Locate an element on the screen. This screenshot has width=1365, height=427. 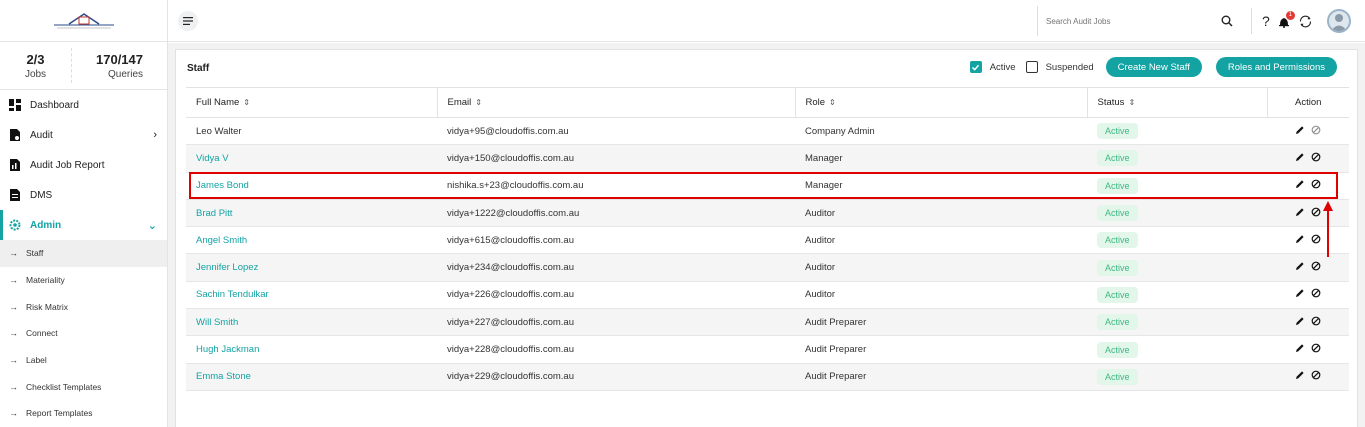
staff-name-cell: Hugh Jackman is located at coordinates (311, 349).